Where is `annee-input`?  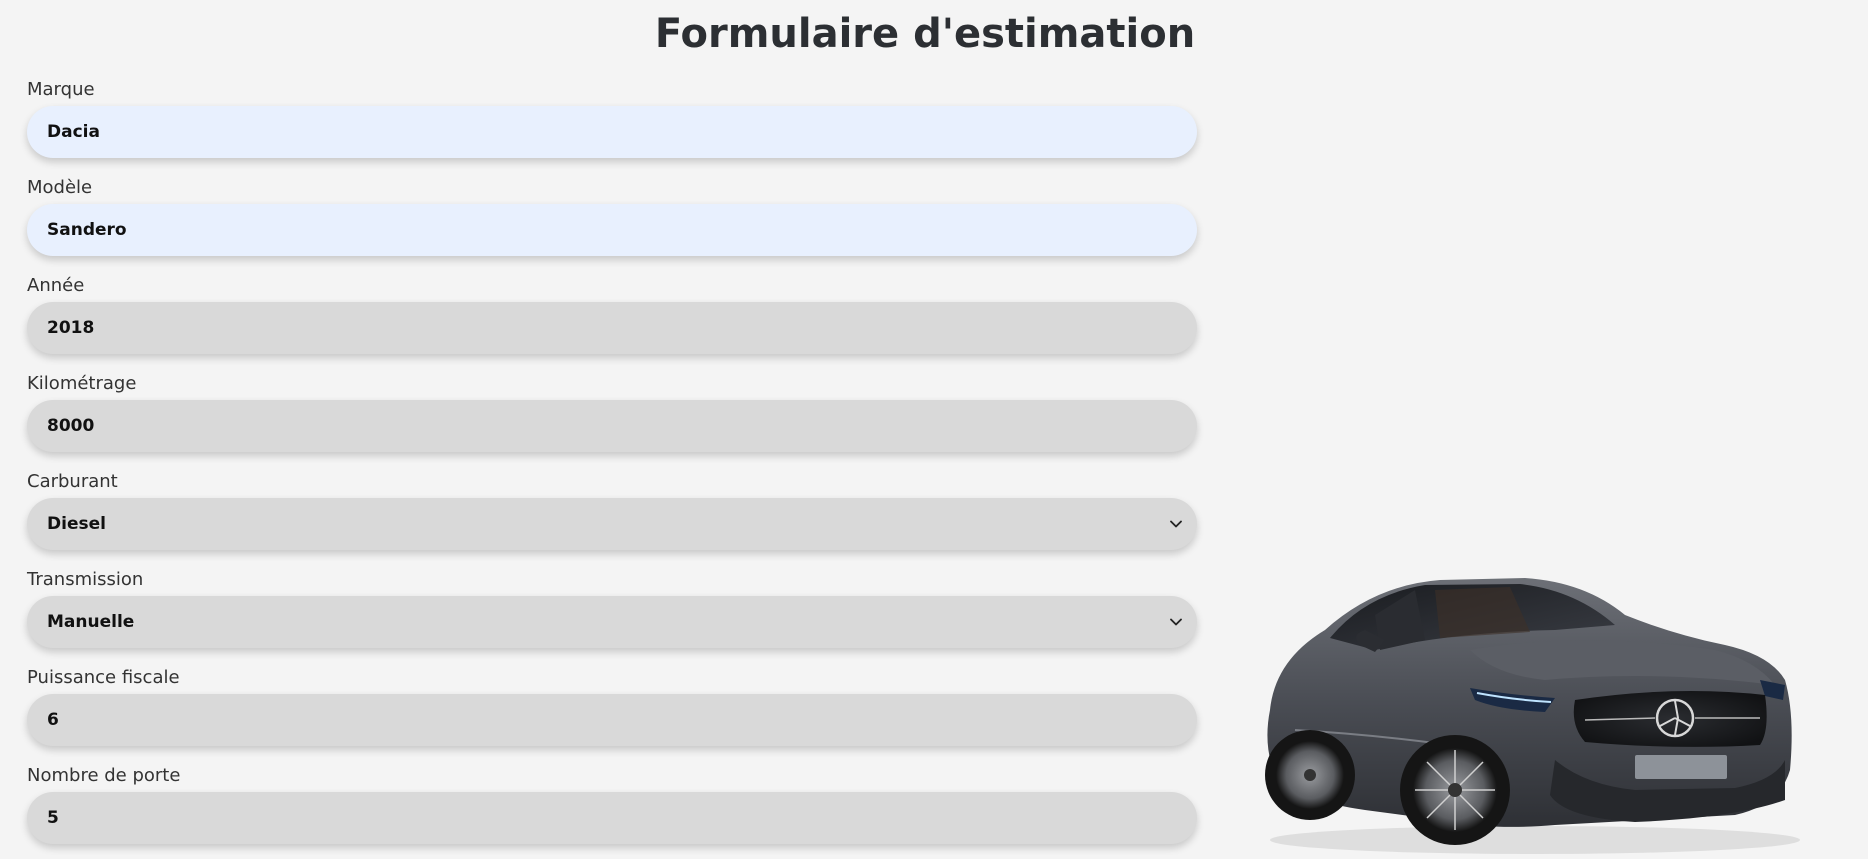 annee-input is located at coordinates (612, 328).